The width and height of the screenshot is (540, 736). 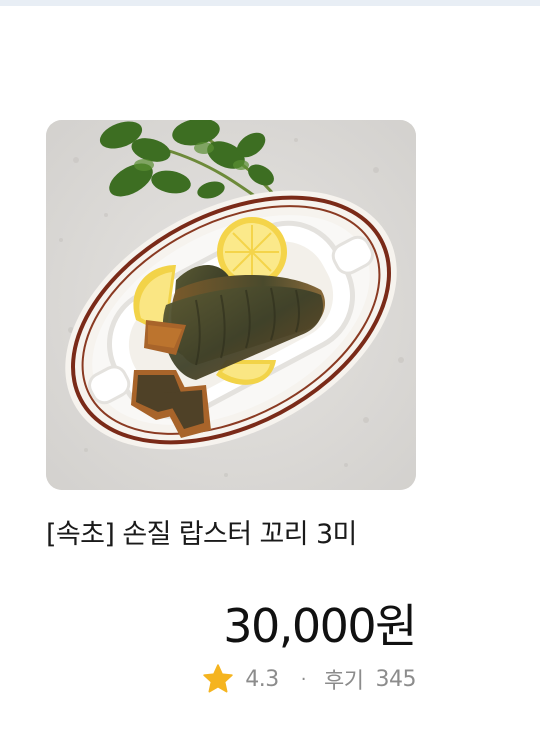 What do you see at coordinates (262, 679) in the screenshot?
I see `rating-value: 4.3` at bounding box center [262, 679].